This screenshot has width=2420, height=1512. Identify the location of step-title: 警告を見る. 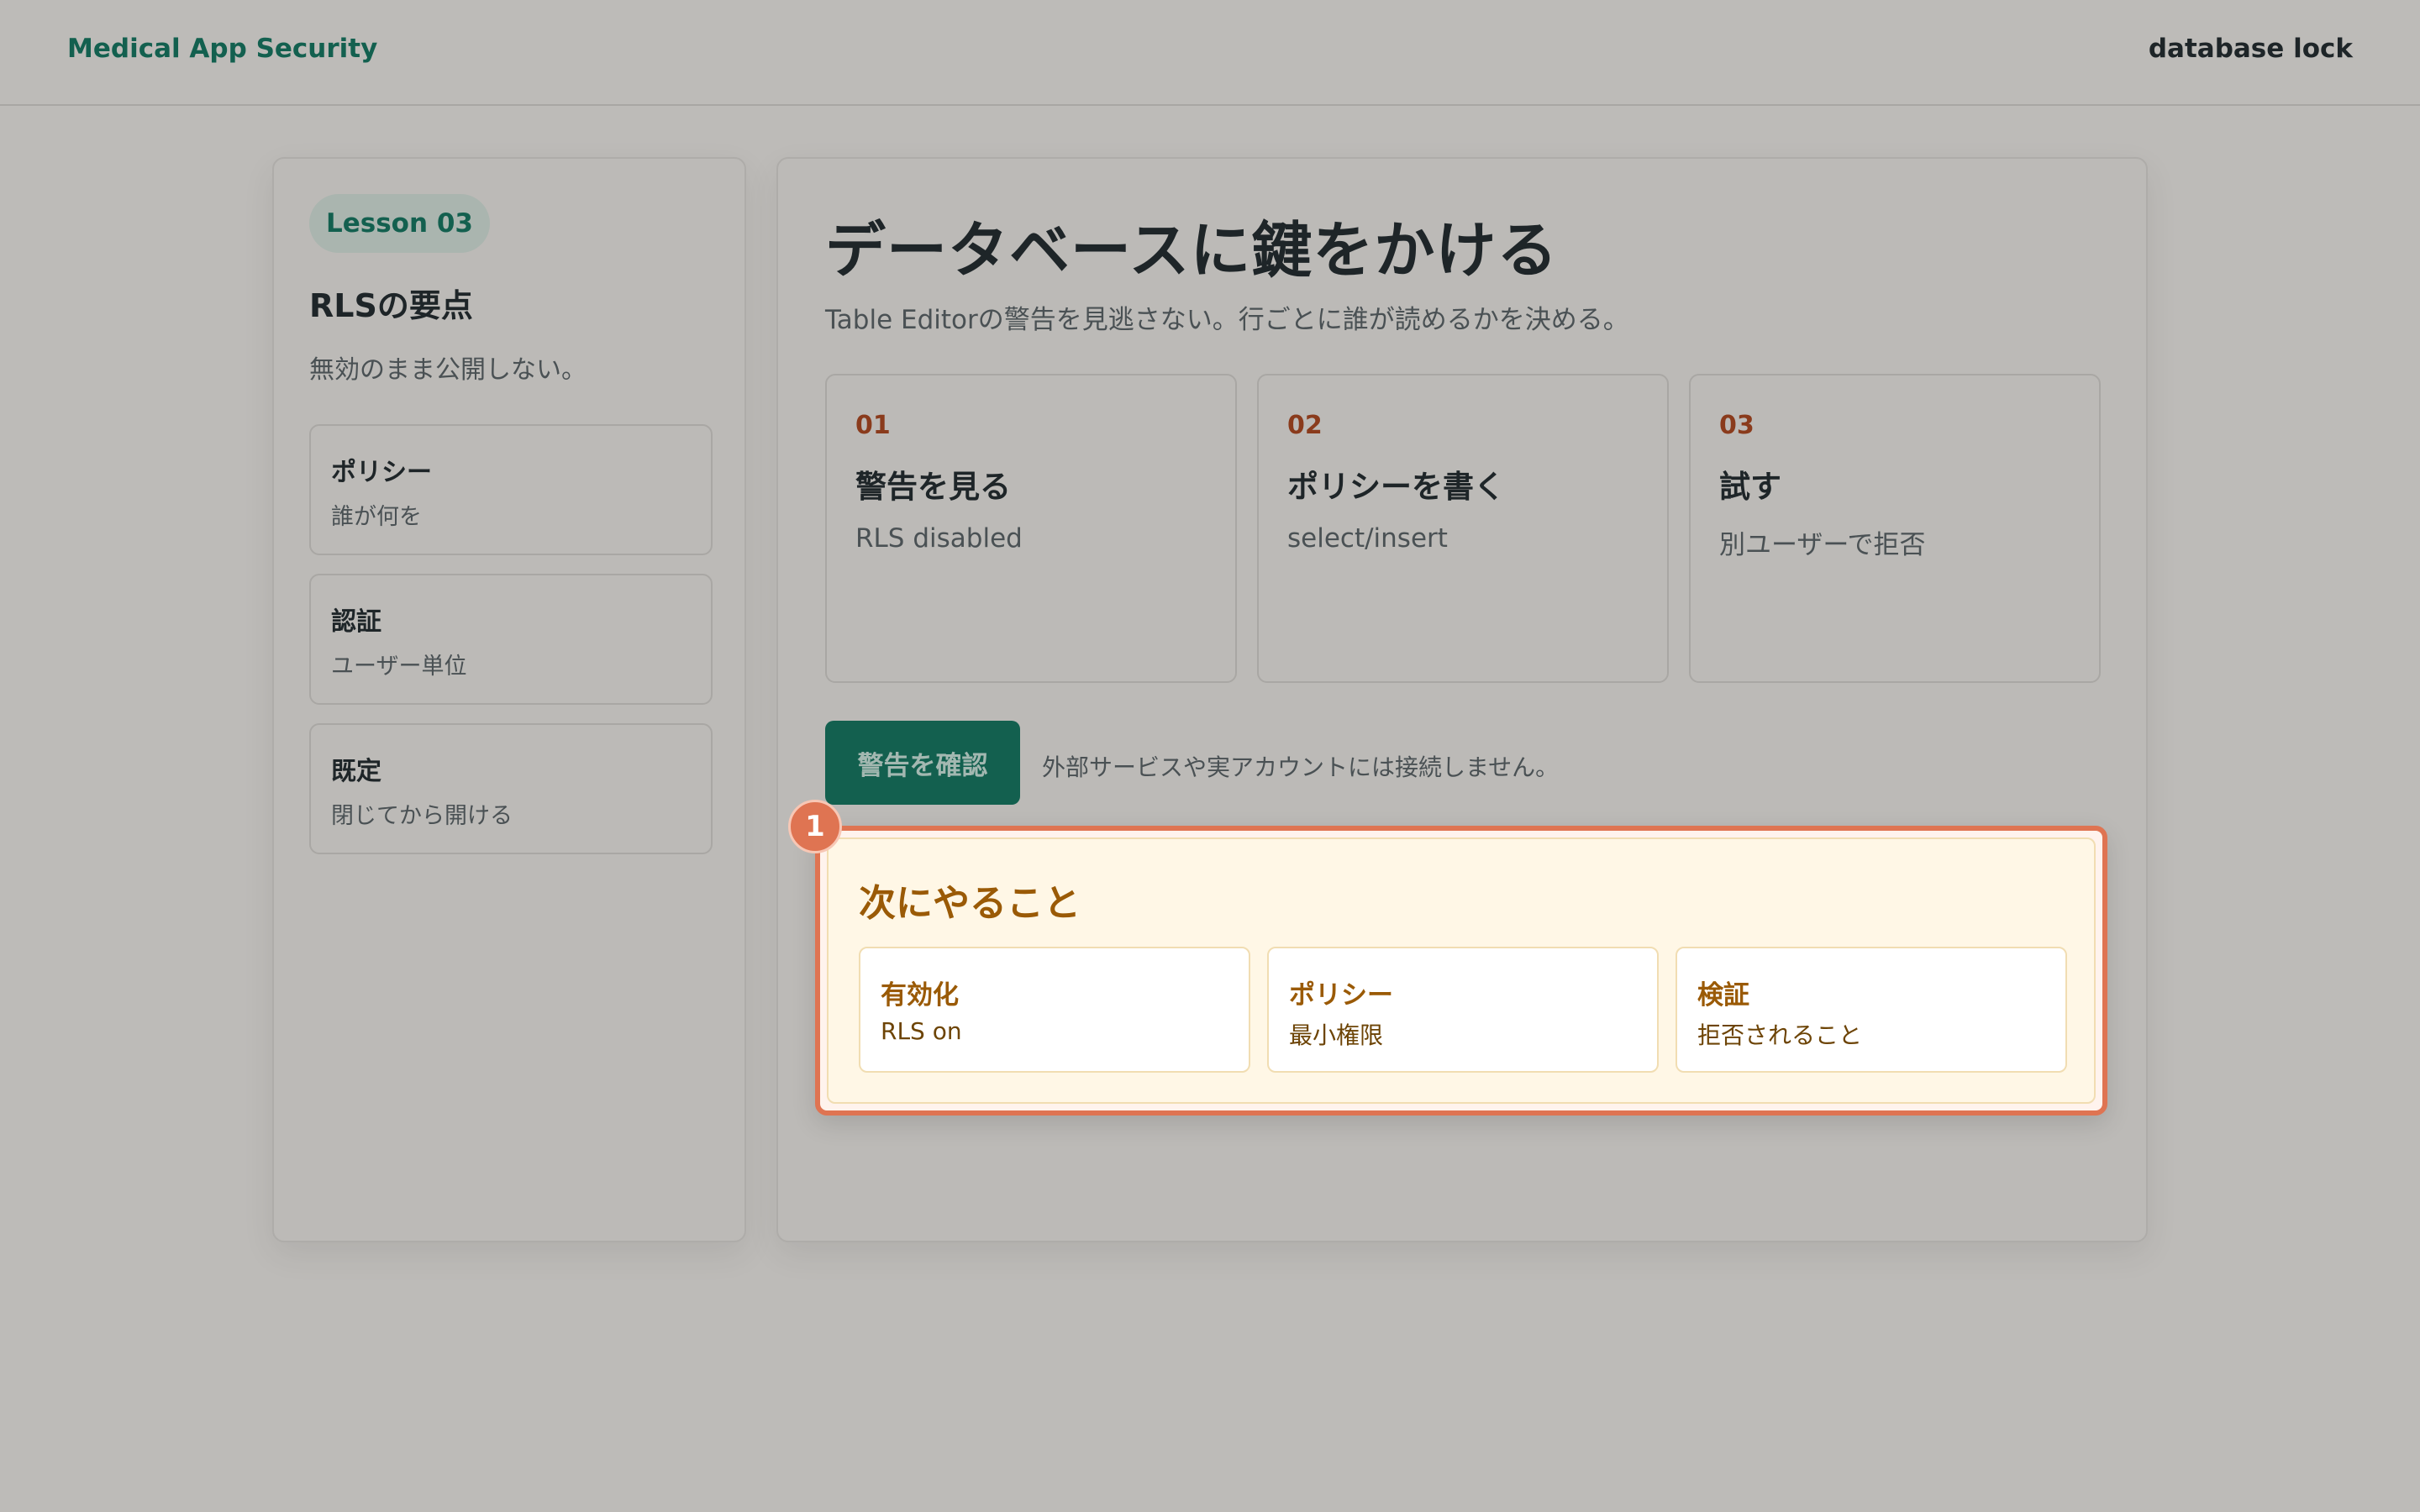
(933, 487).